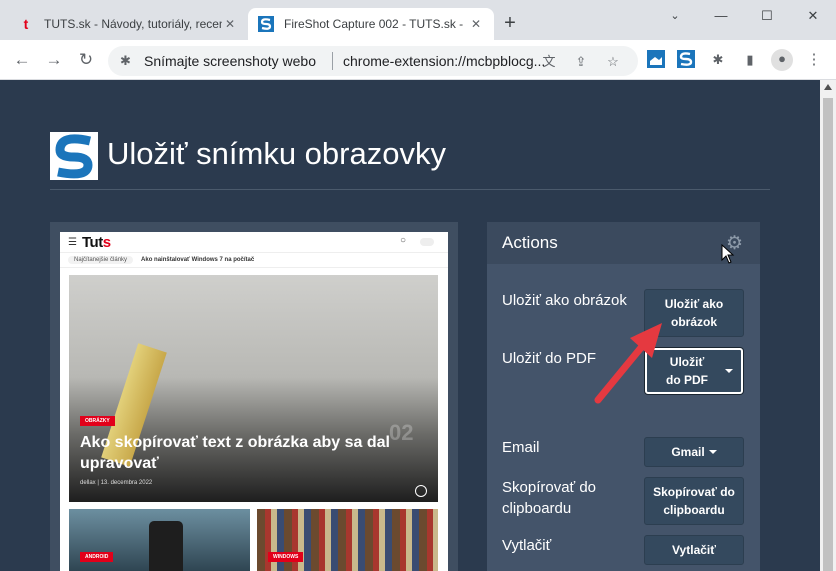 The image size is (836, 571). I want to click on new-tab-button: +, so click(510, 24).